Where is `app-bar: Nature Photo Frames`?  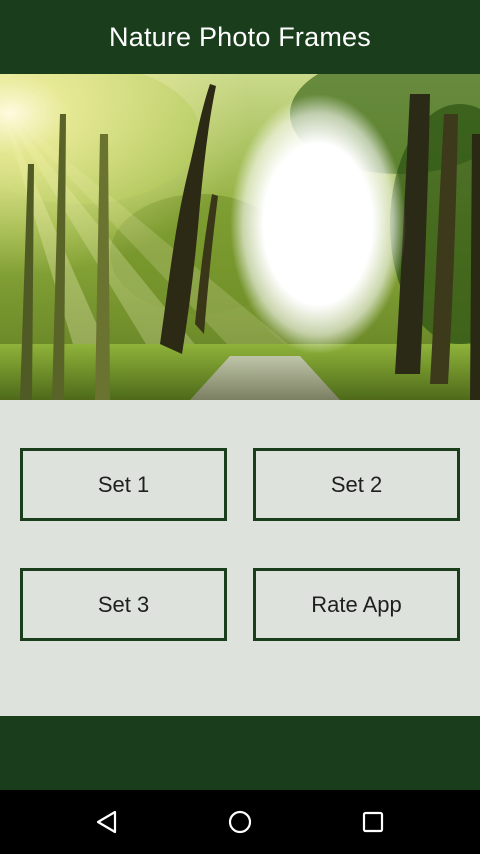
app-bar: Nature Photo Frames is located at coordinates (240, 37).